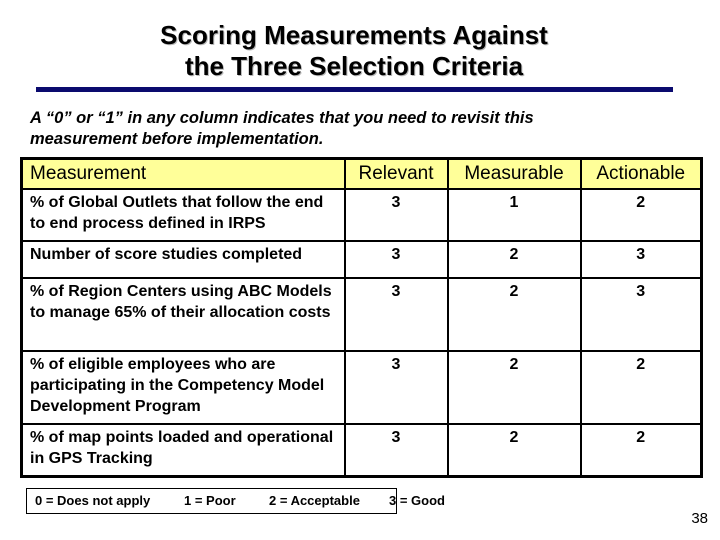 This screenshot has width=720, height=540. I want to click on page-number: 38, so click(699, 518).